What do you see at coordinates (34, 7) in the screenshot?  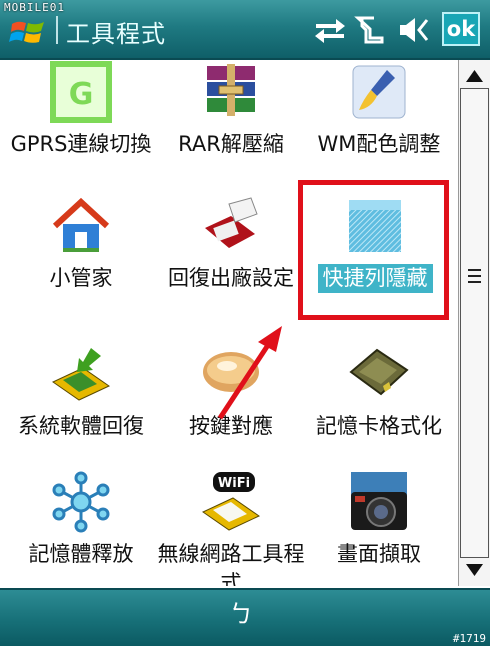 I see `watermark: MOBILE01` at bounding box center [34, 7].